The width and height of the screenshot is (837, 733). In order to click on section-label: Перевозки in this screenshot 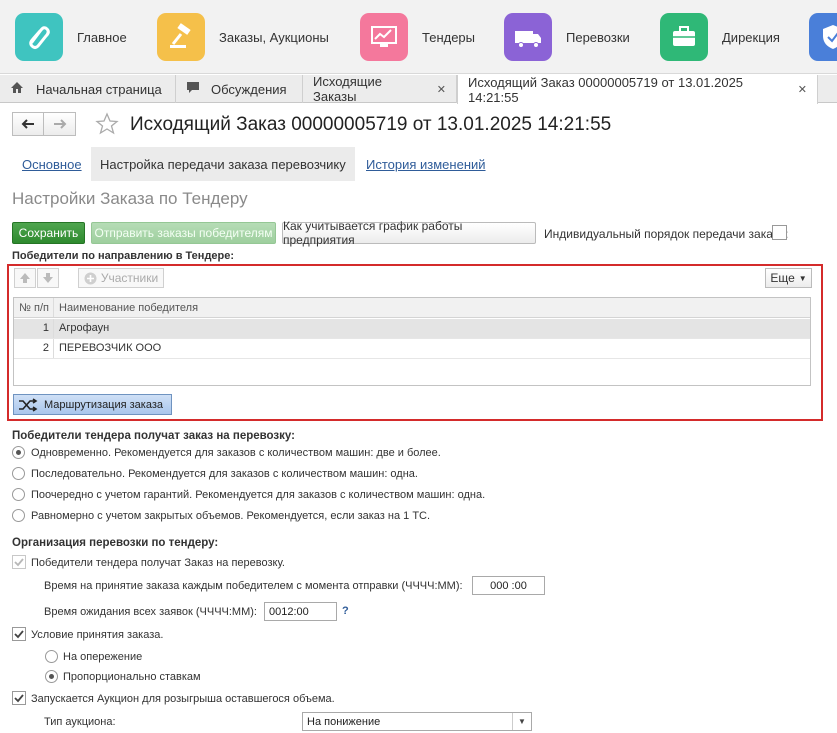, I will do `click(598, 37)`.